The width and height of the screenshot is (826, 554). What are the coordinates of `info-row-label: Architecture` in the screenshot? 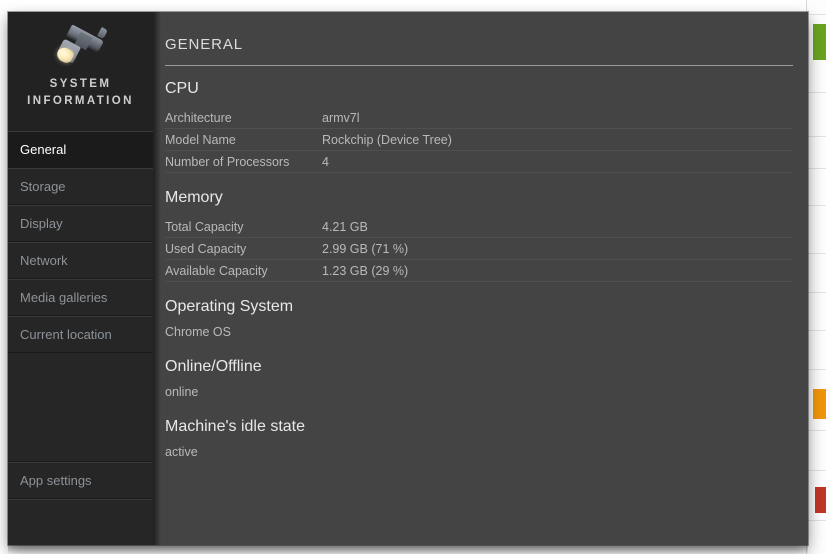 It's located at (198, 117).